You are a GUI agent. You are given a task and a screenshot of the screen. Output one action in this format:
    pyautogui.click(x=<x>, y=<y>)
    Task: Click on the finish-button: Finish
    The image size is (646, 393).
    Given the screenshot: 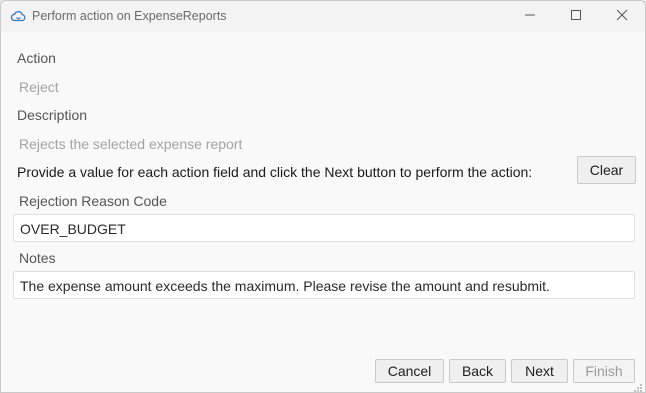 What is the action you would take?
    pyautogui.click(x=604, y=371)
    